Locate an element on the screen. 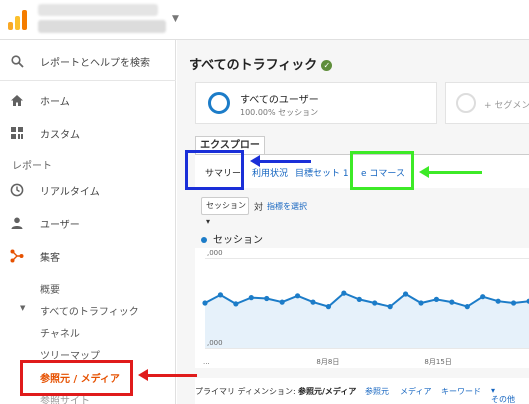 This screenshot has height=404, width=529. select-metric-link: 指標を選択 is located at coordinates (287, 206).